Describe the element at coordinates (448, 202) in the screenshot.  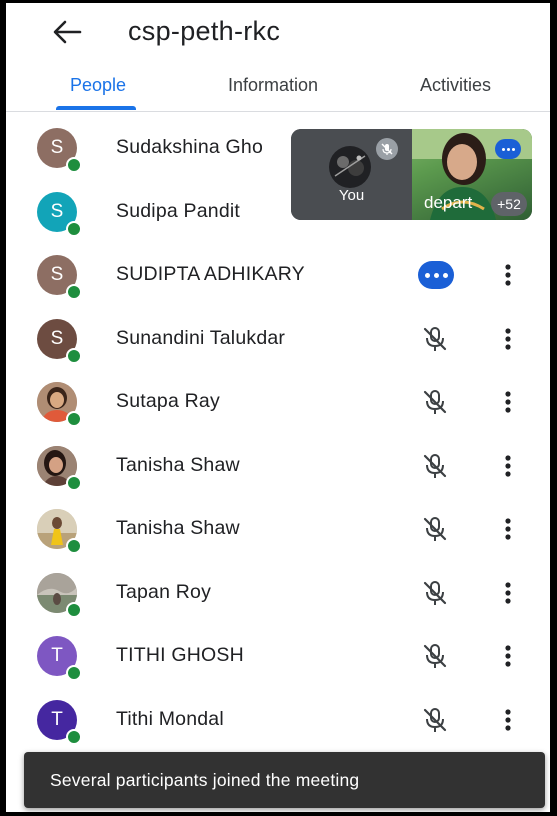
I see `tile-label: depart` at that location.